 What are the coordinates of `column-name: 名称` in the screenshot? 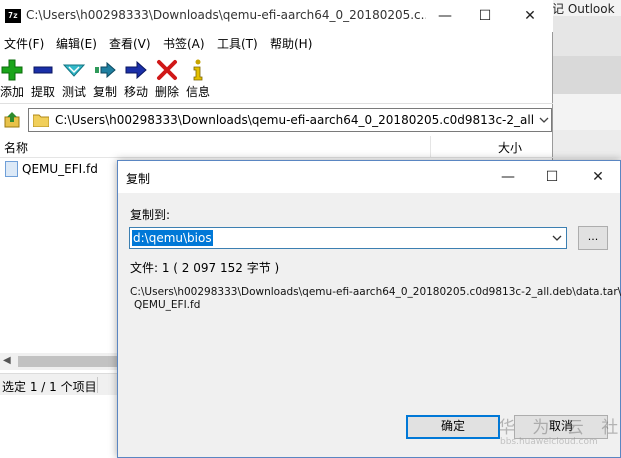 It's located at (16, 147).